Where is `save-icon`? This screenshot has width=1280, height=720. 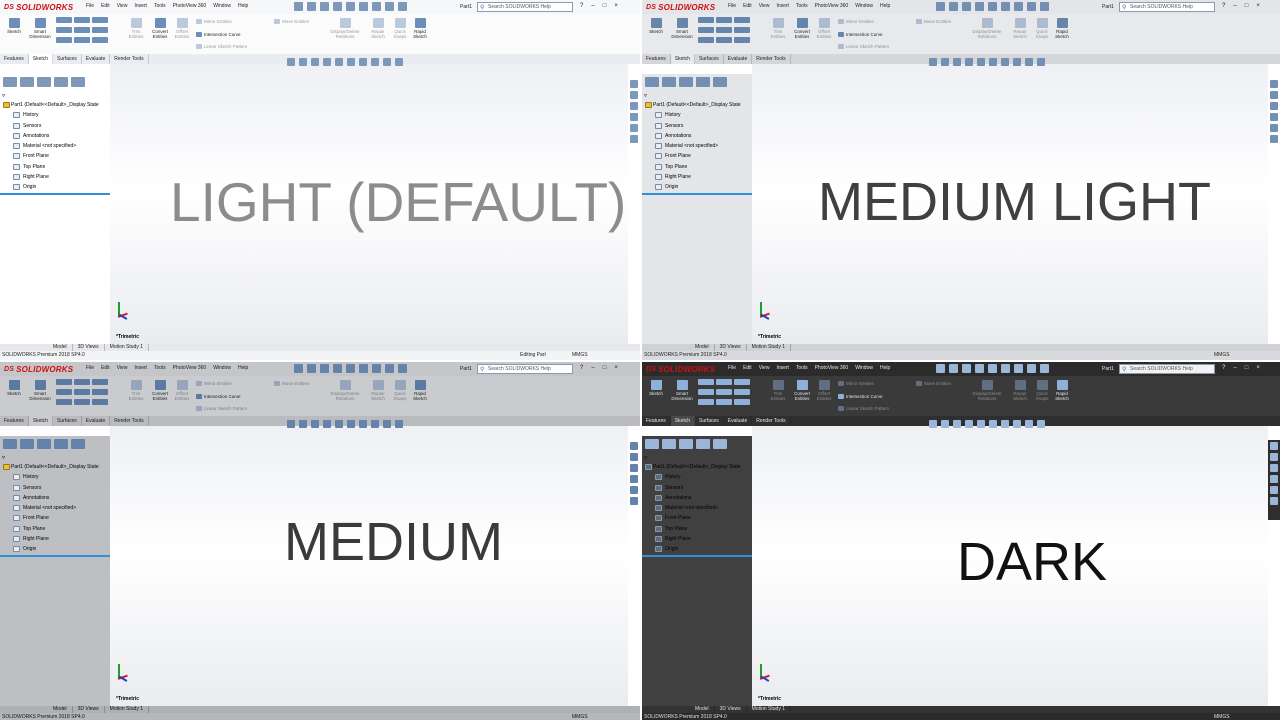 save-icon is located at coordinates (979, 6).